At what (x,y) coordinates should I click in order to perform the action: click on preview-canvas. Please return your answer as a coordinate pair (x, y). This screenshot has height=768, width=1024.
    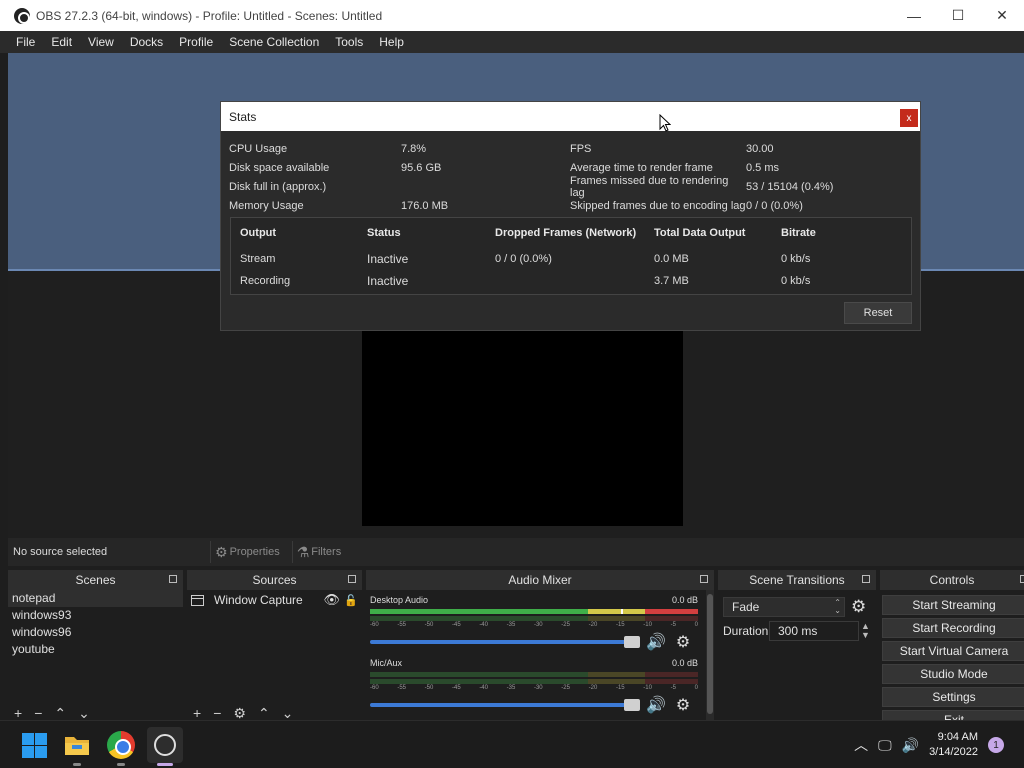
    Looking at the image, I should click on (522, 428).